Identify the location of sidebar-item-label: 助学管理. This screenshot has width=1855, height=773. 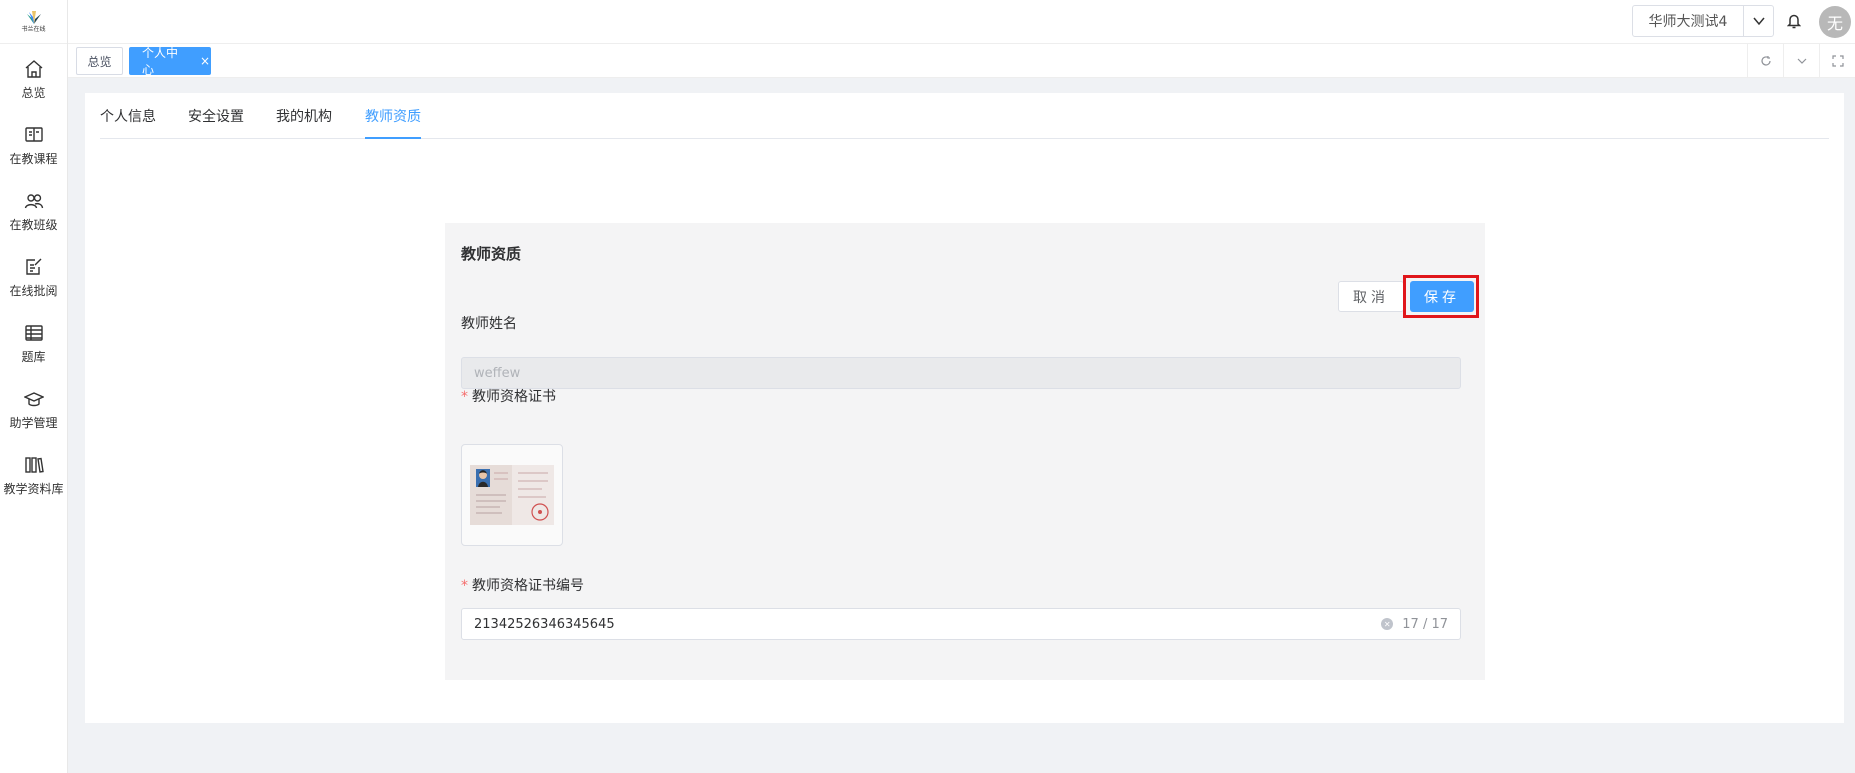
(33, 422).